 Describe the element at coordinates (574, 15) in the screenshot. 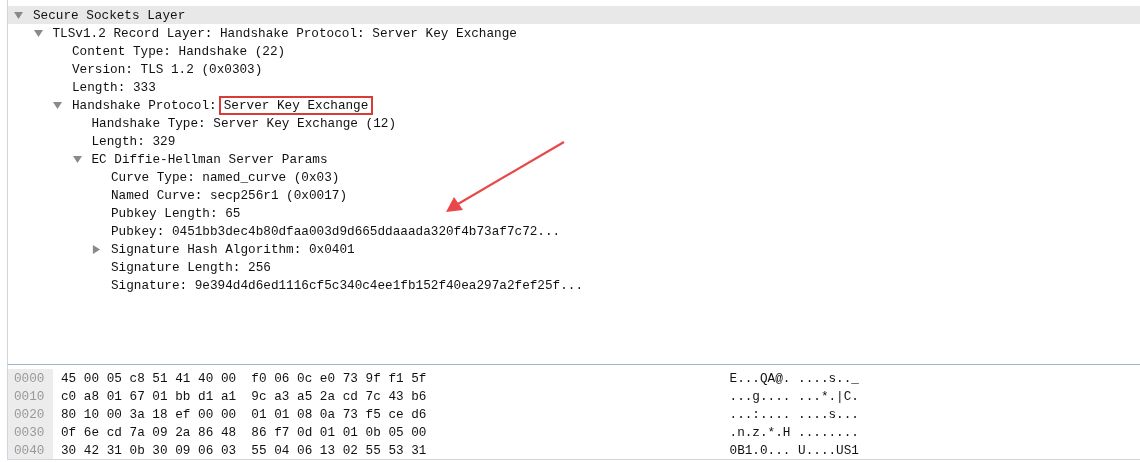

I see `tree-row: Secure Sockets Layer` at that location.